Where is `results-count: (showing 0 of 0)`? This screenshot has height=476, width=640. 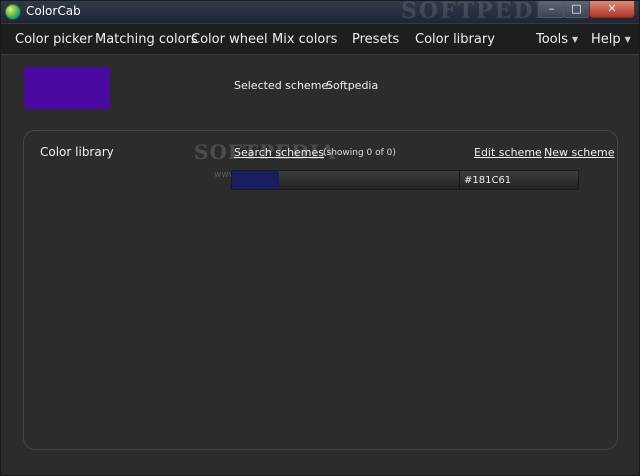
results-count: (showing 0 of 0) is located at coordinates (359, 153).